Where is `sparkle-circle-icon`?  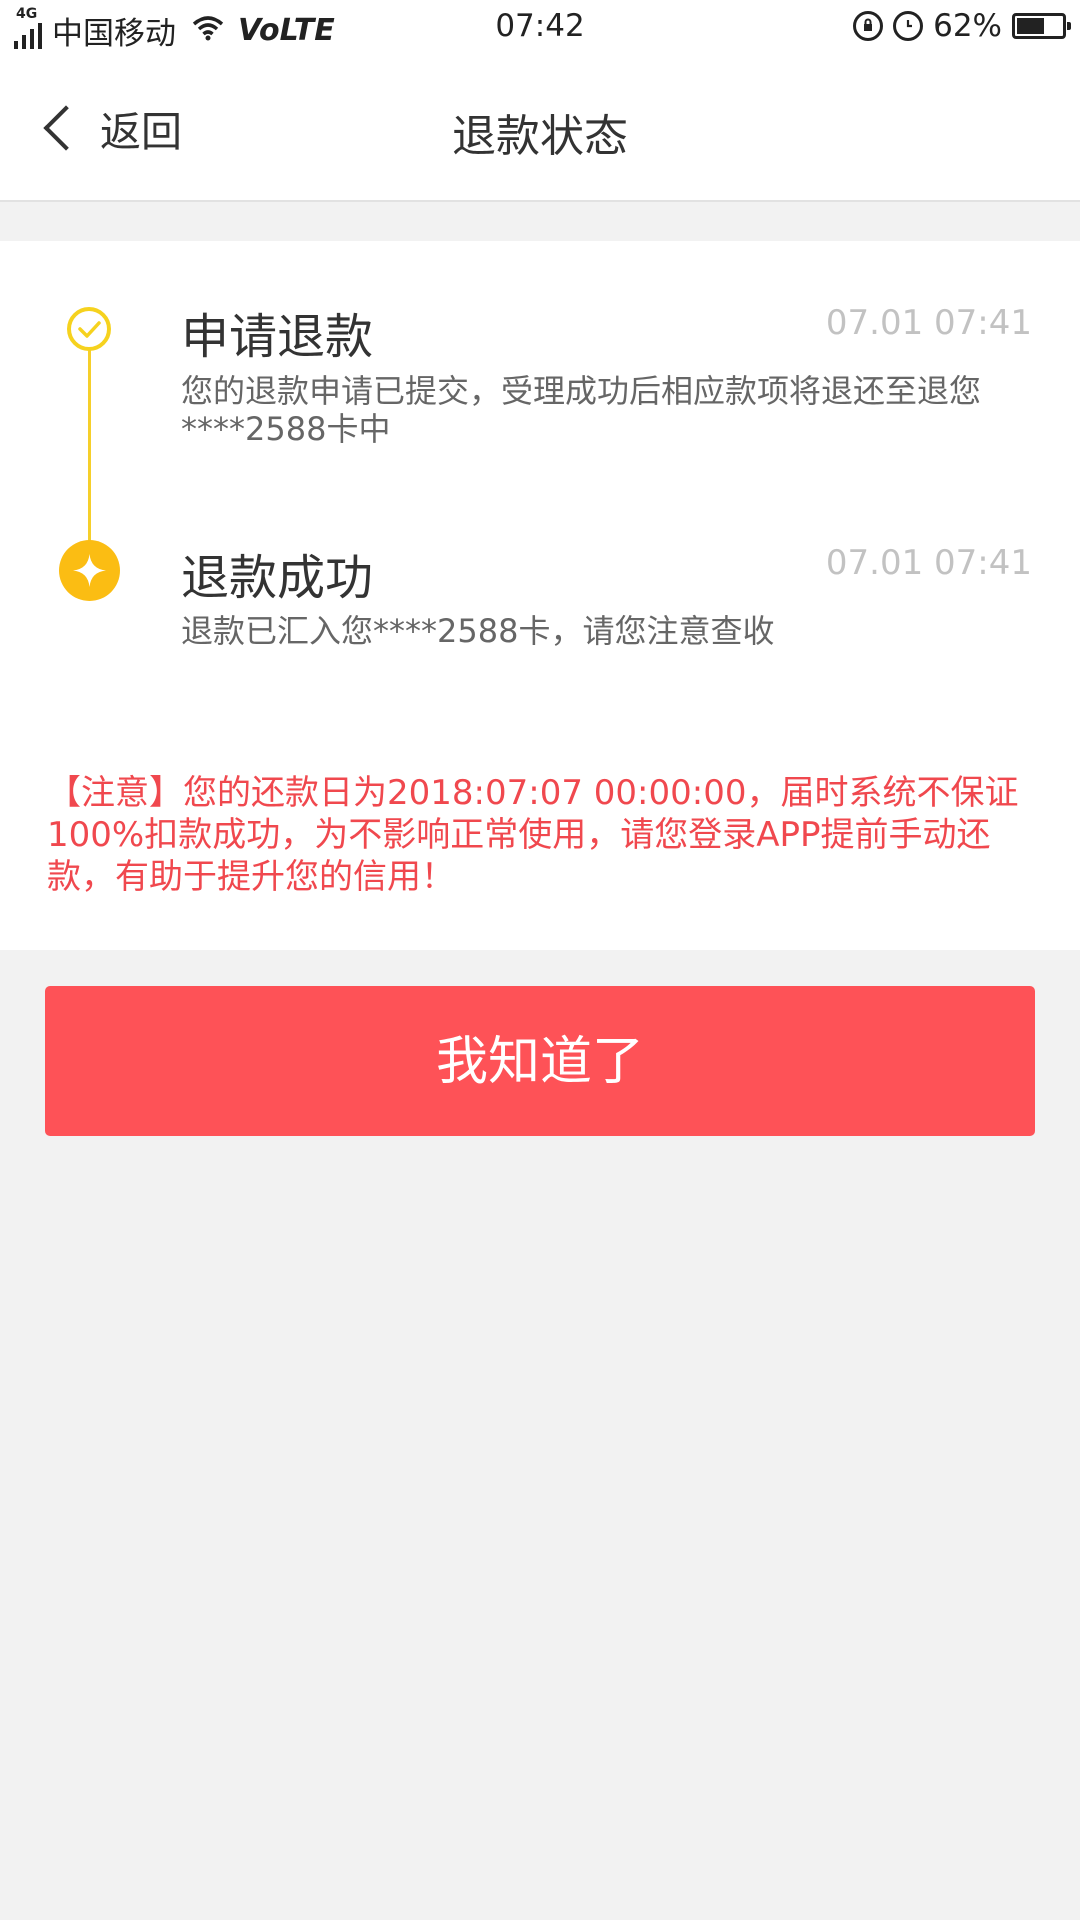 sparkle-circle-icon is located at coordinates (89, 570).